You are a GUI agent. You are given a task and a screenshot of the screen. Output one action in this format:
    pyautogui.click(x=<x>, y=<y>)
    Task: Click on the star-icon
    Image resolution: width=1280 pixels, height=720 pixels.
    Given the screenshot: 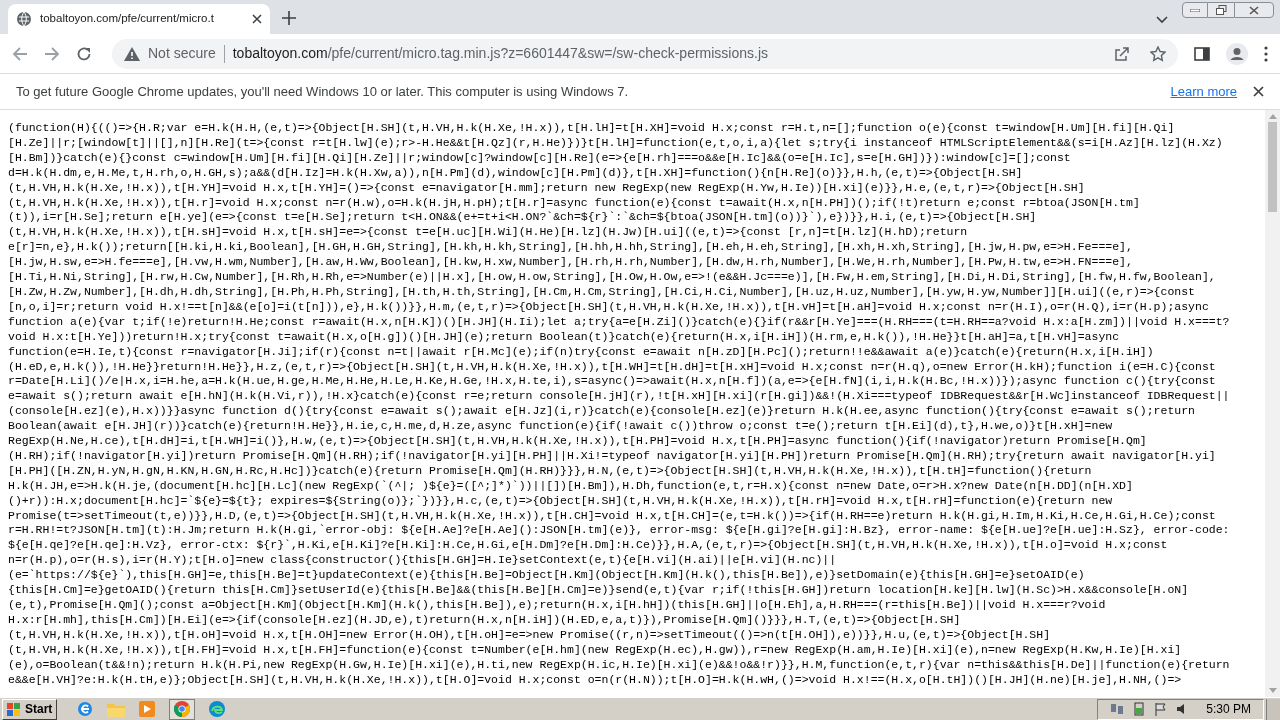 What is the action you would take?
    pyautogui.click(x=1158, y=53)
    